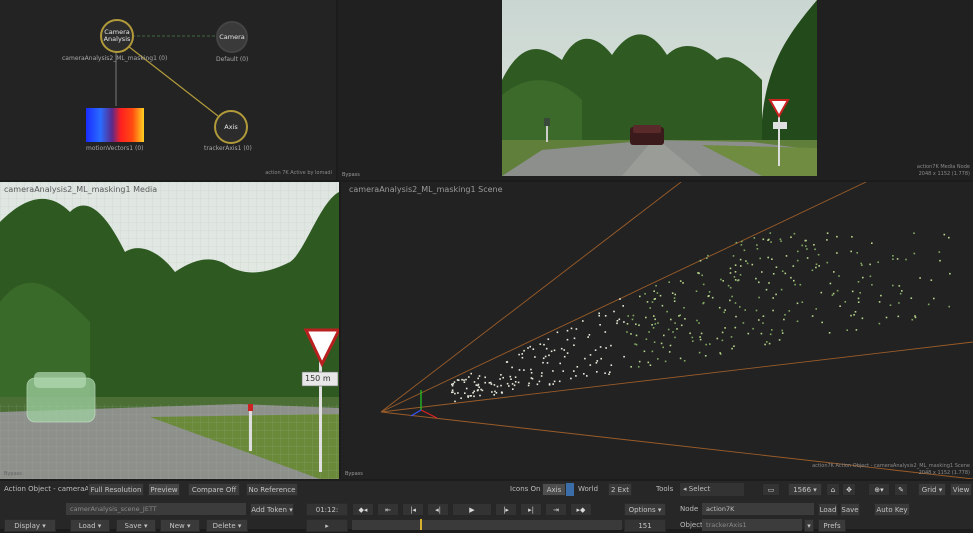  What do you see at coordinates (833, 489) in the screenshot?
I see `home-icon: ⌂` at bounding box center [833, 489].